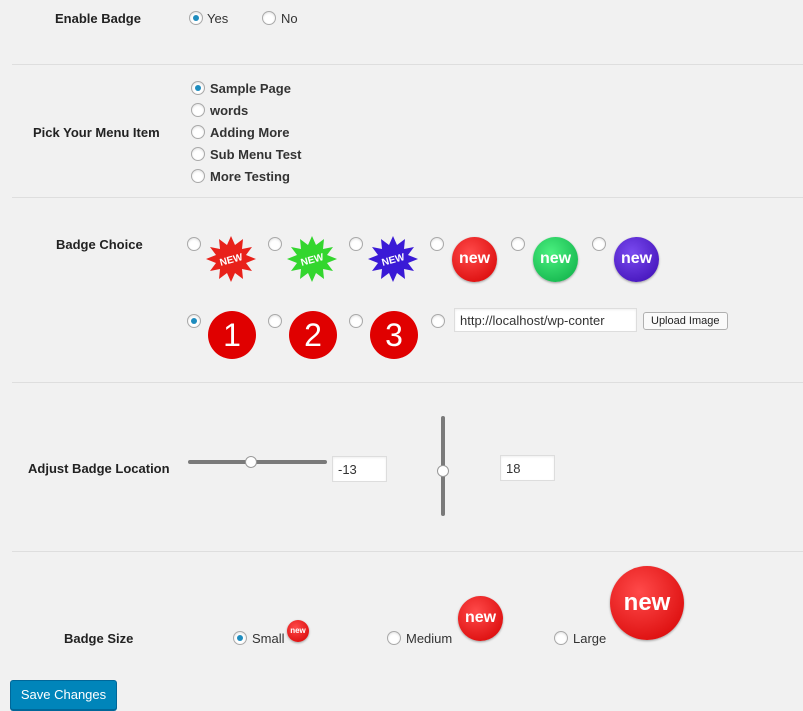 Image resolution: width=803 pixels, height=711 pixels. Describe the element at coordinates (63, 695) in the screenshot. I see `save-changes-button: Save Changes` at that location.